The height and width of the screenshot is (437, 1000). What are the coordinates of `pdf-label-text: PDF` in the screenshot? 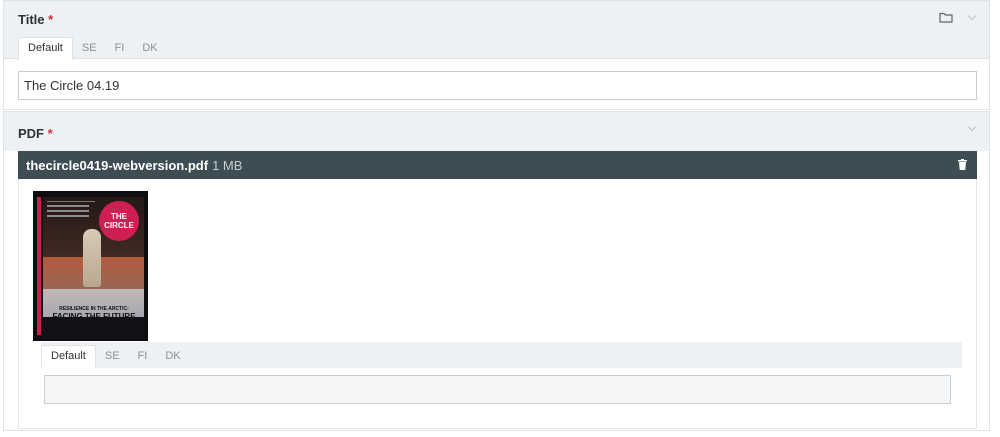 It's located at (31, 133).